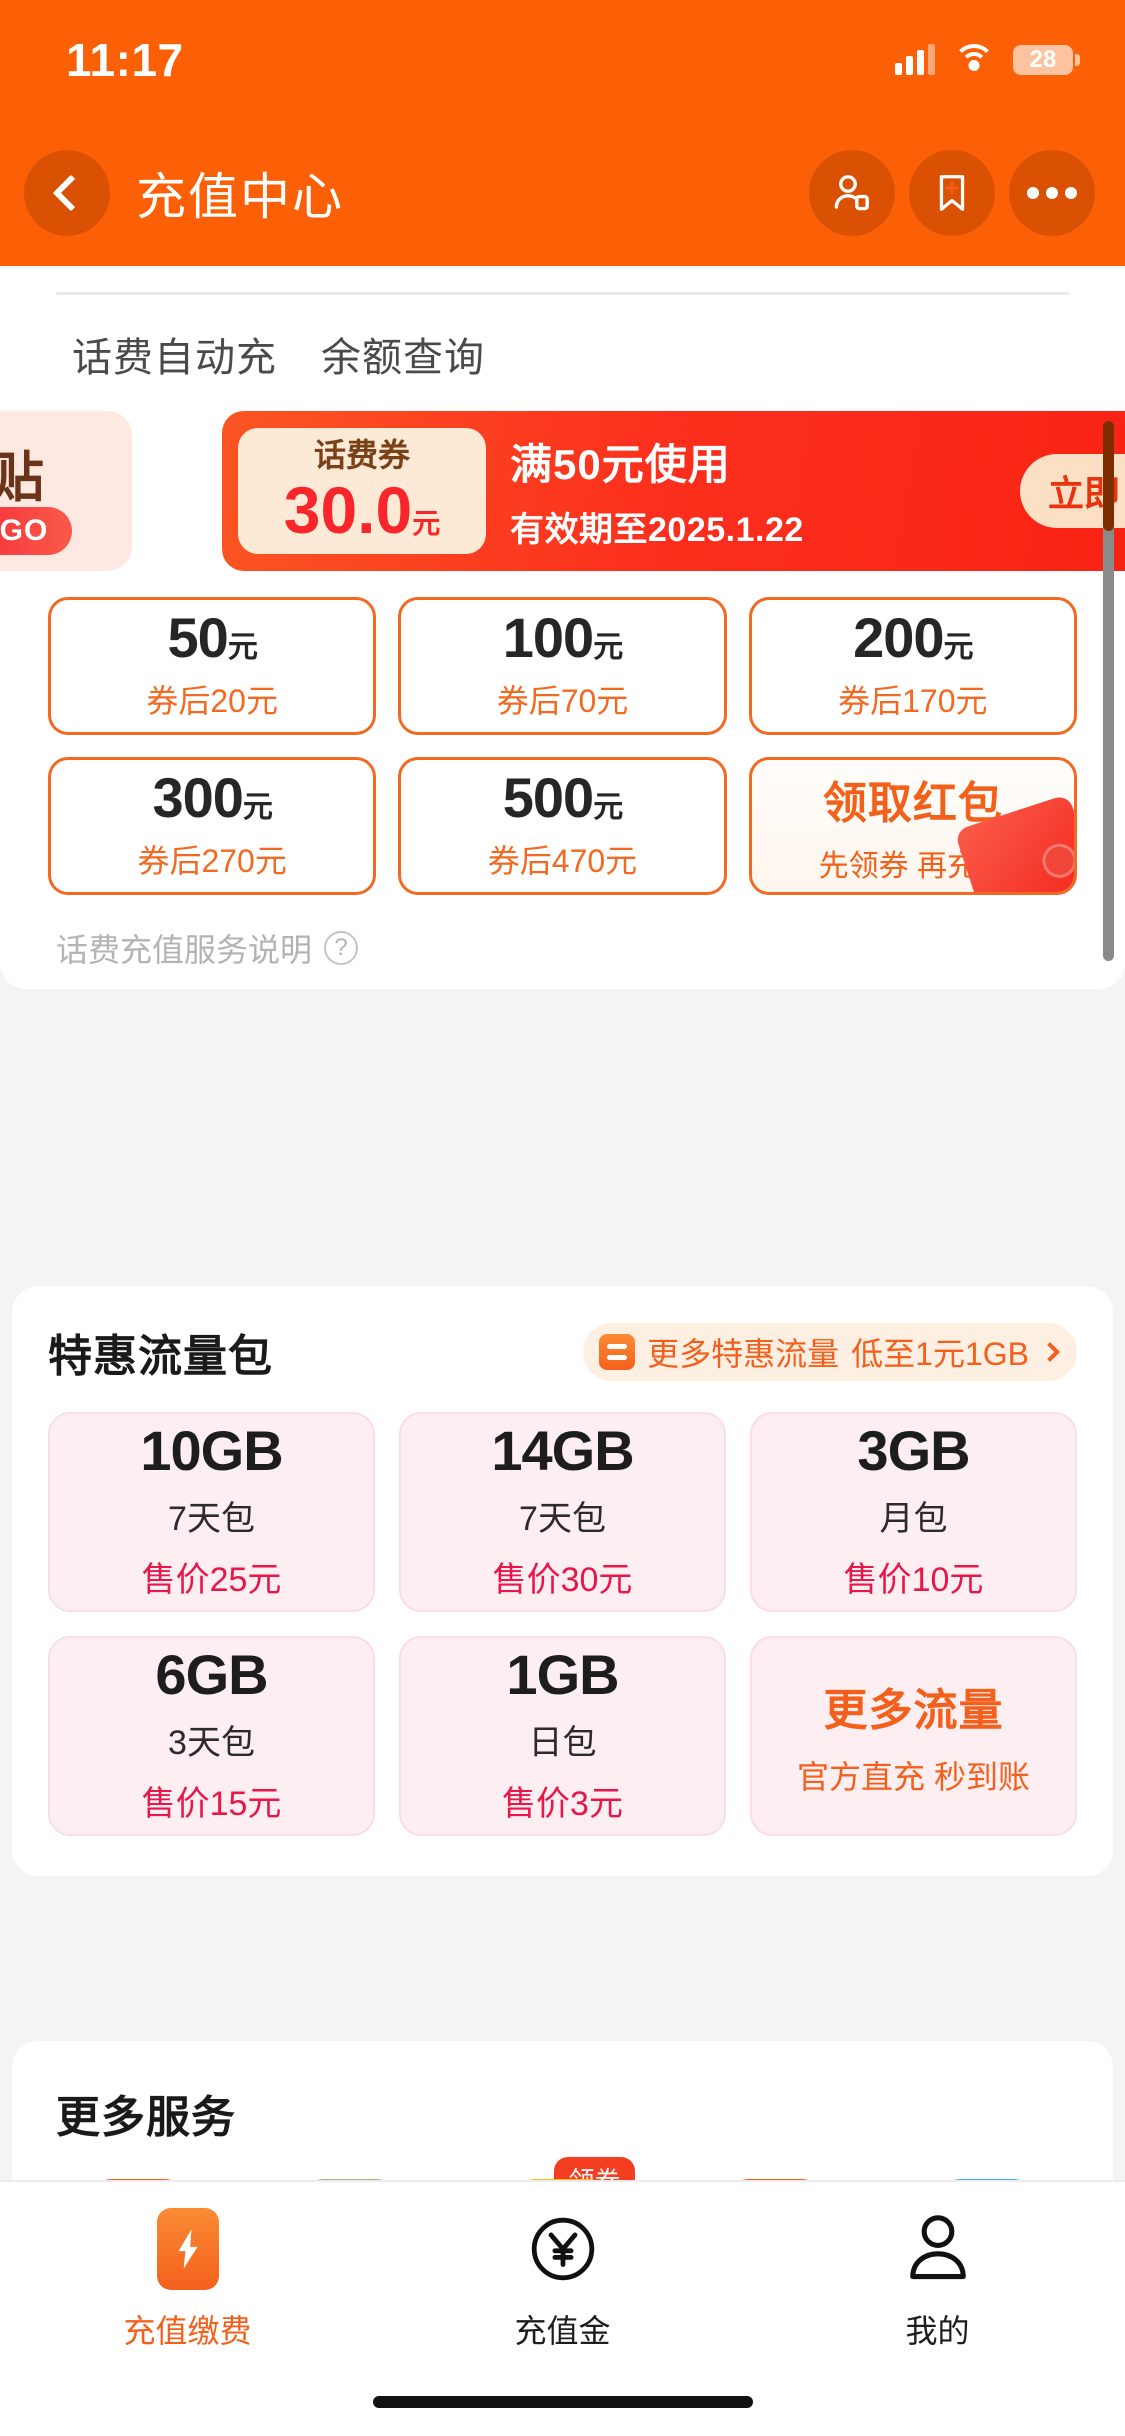 Image resolution: width=1125 pixels, height=2436 pixels. Describe the element at coordinates (211, 1580) in the screenshot. I see `package-price: 售价25元` at that location.